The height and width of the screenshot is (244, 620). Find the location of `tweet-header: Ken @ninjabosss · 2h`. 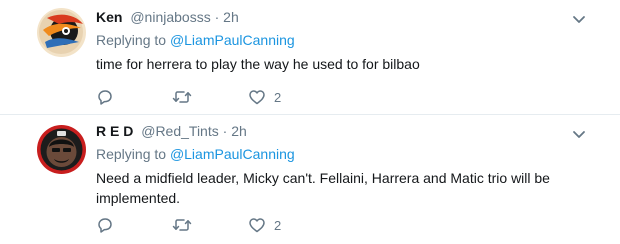

tweet-header: Ken @ninjabosss · 2h is located at coordinates (167, 17).